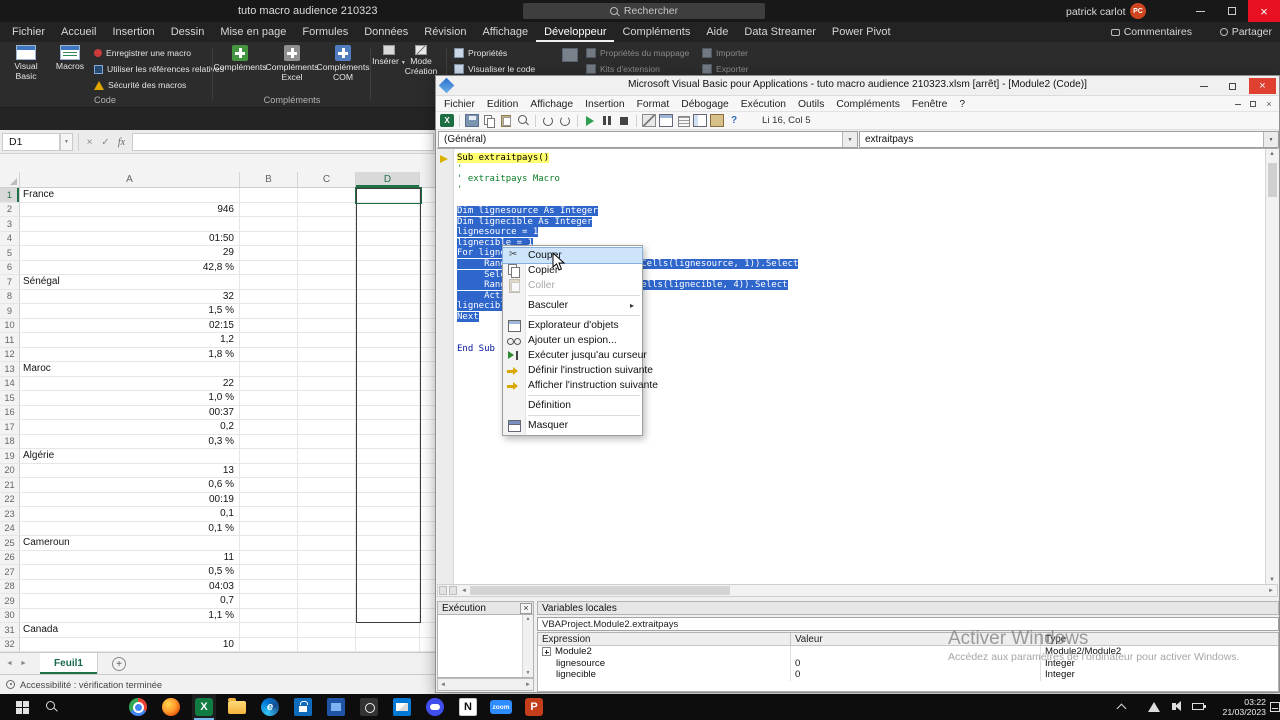 The height and width of the screenshot is (720, 1280). I want to click on cell-A2: 946, so click(130, 209).